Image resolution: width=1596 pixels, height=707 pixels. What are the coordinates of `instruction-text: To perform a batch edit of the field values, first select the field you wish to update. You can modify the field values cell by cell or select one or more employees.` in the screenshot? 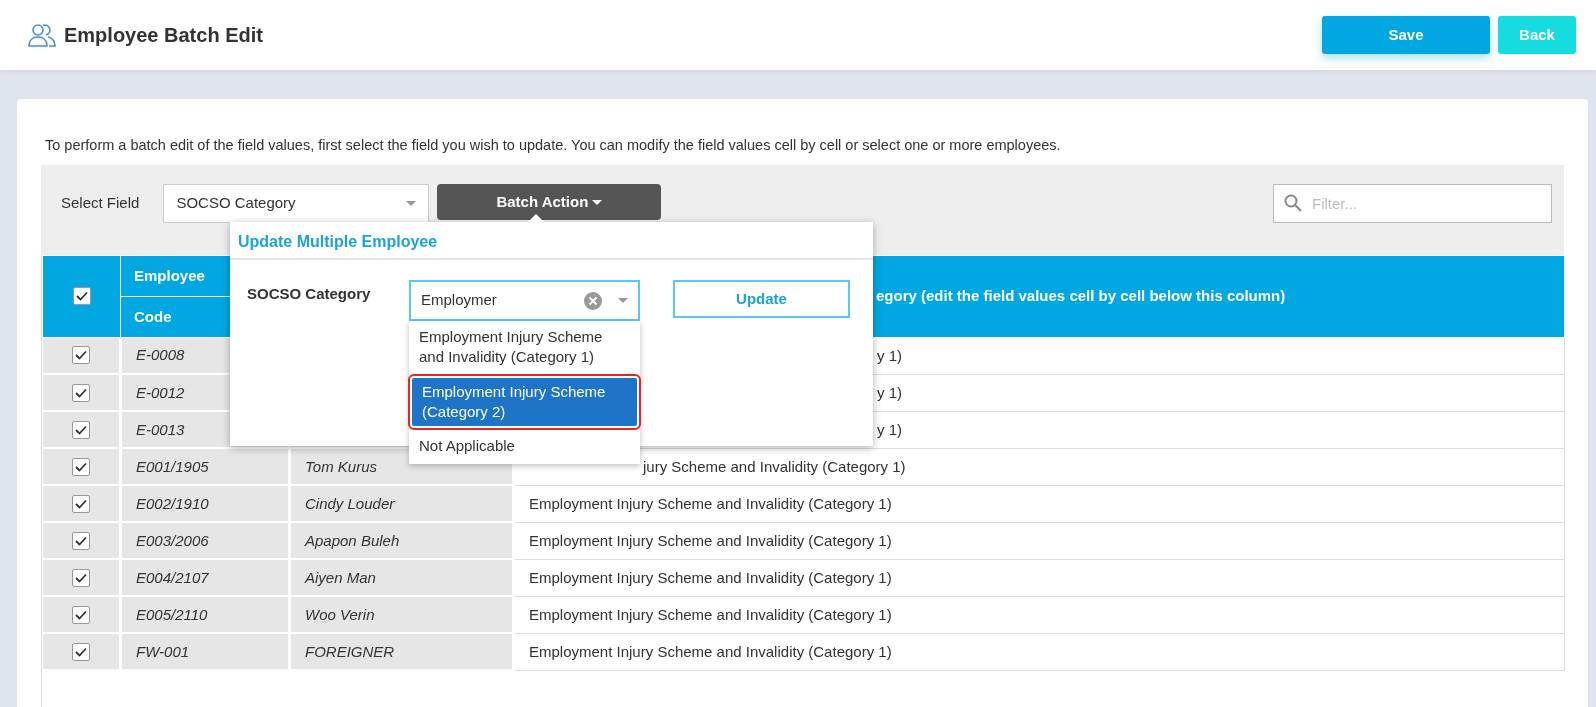 It's located at (553, 145).